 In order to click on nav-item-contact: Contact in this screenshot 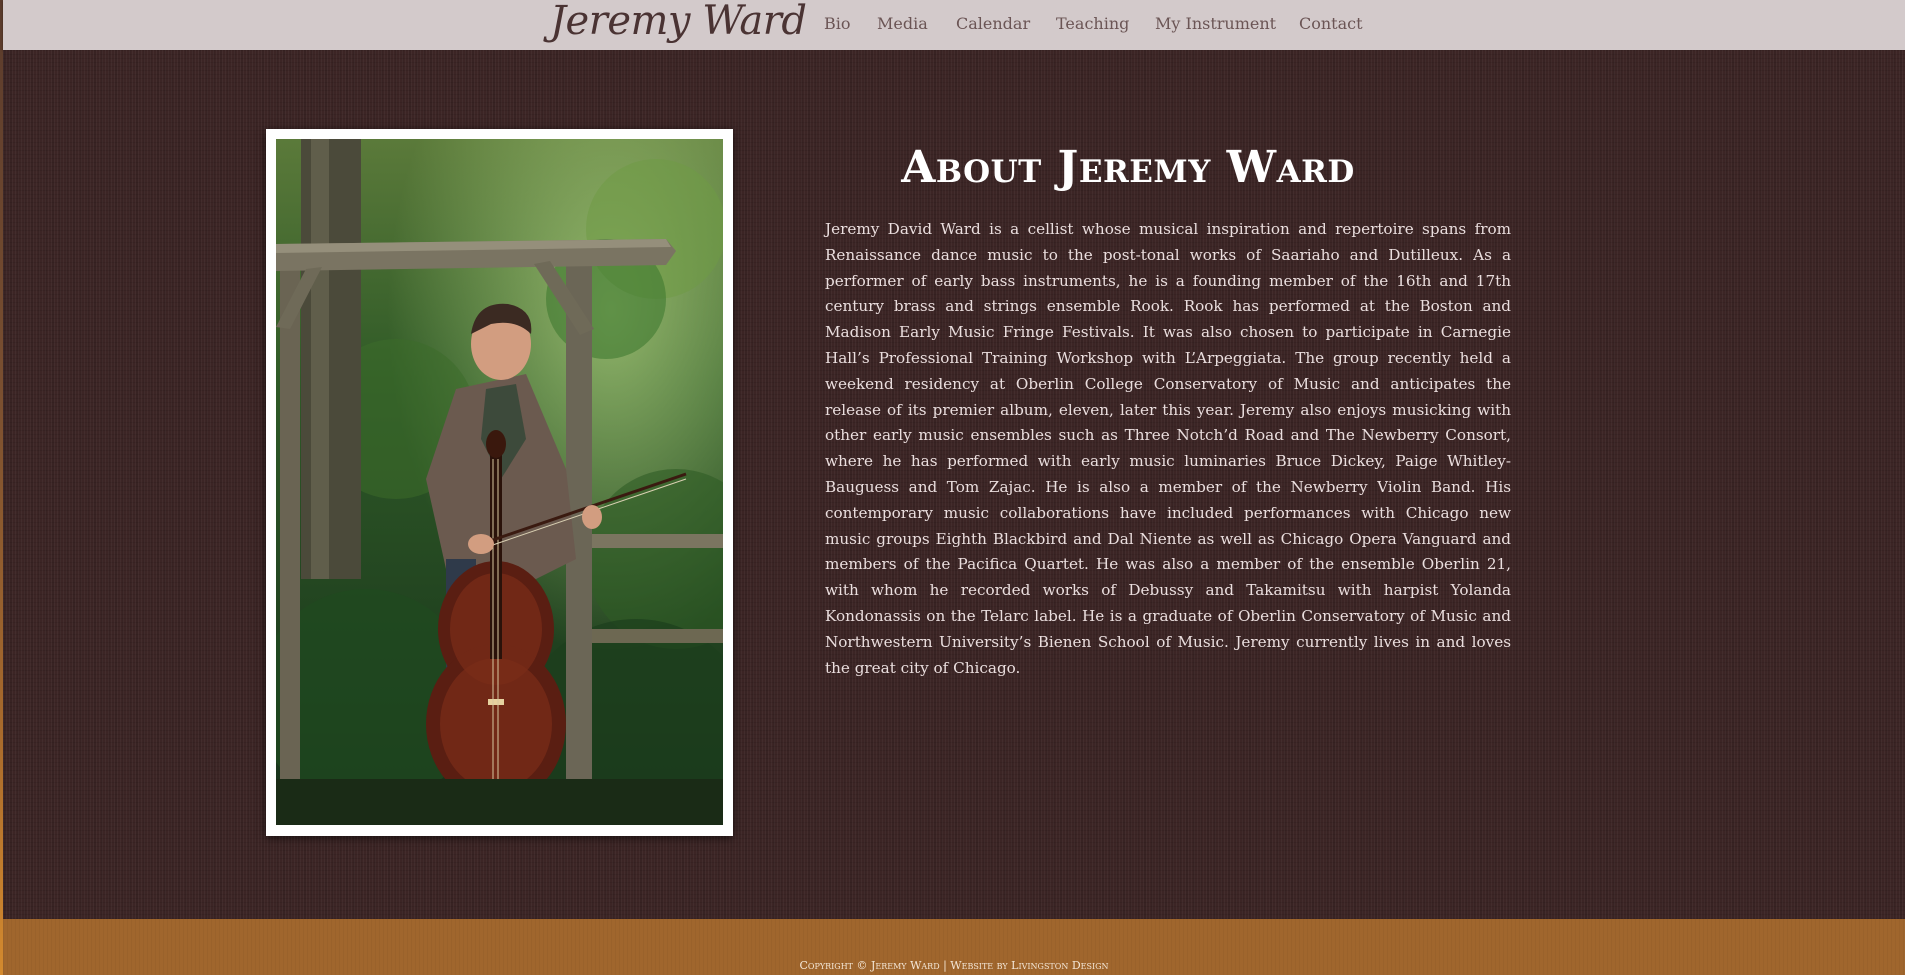, I will do `click(1331, 23)`.